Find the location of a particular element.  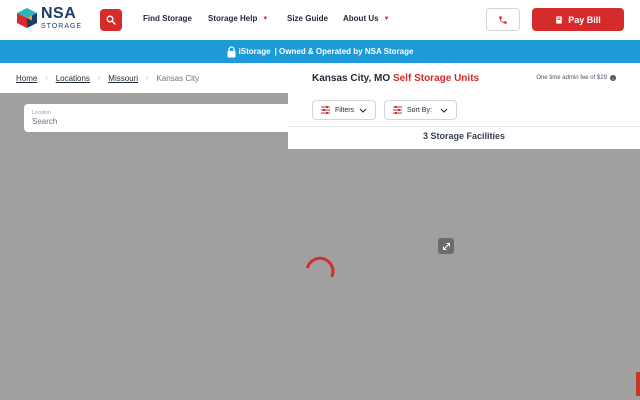

nav-label: Storage Help is located at coordinates (233, 18).